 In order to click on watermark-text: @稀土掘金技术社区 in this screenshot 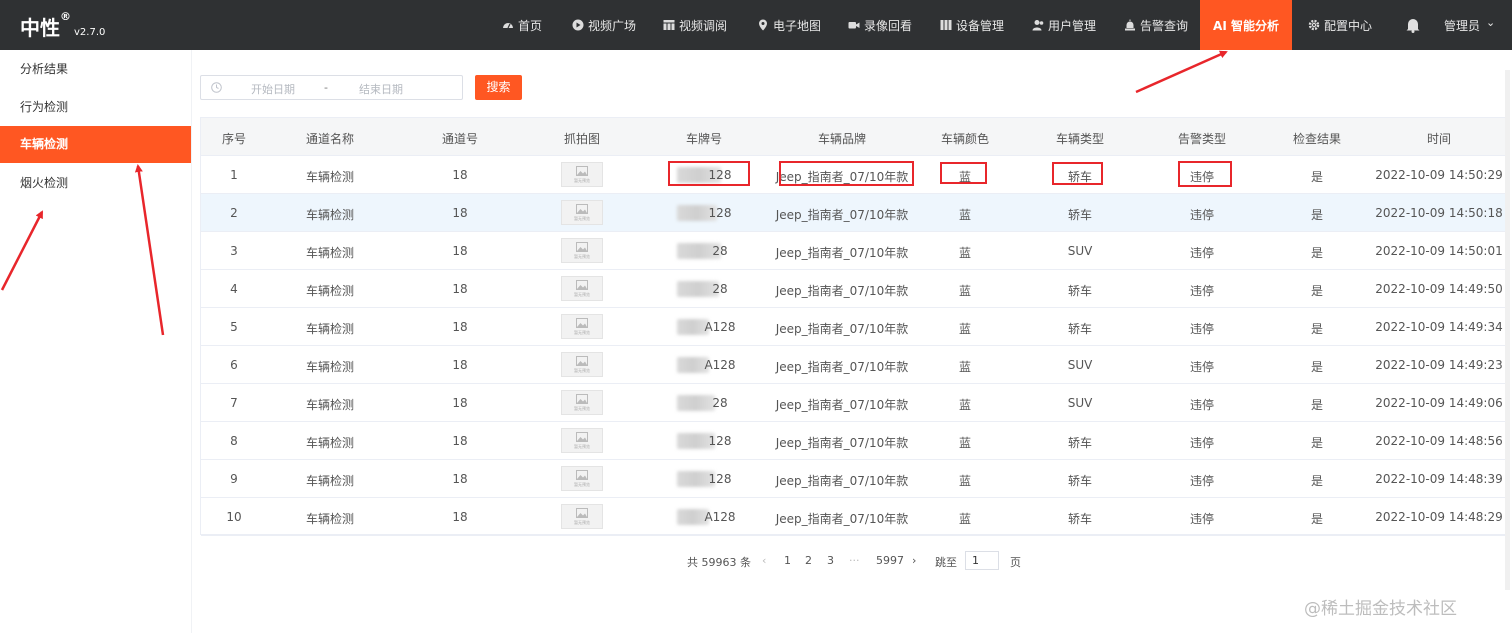, I will do `click(1380, 609)`.